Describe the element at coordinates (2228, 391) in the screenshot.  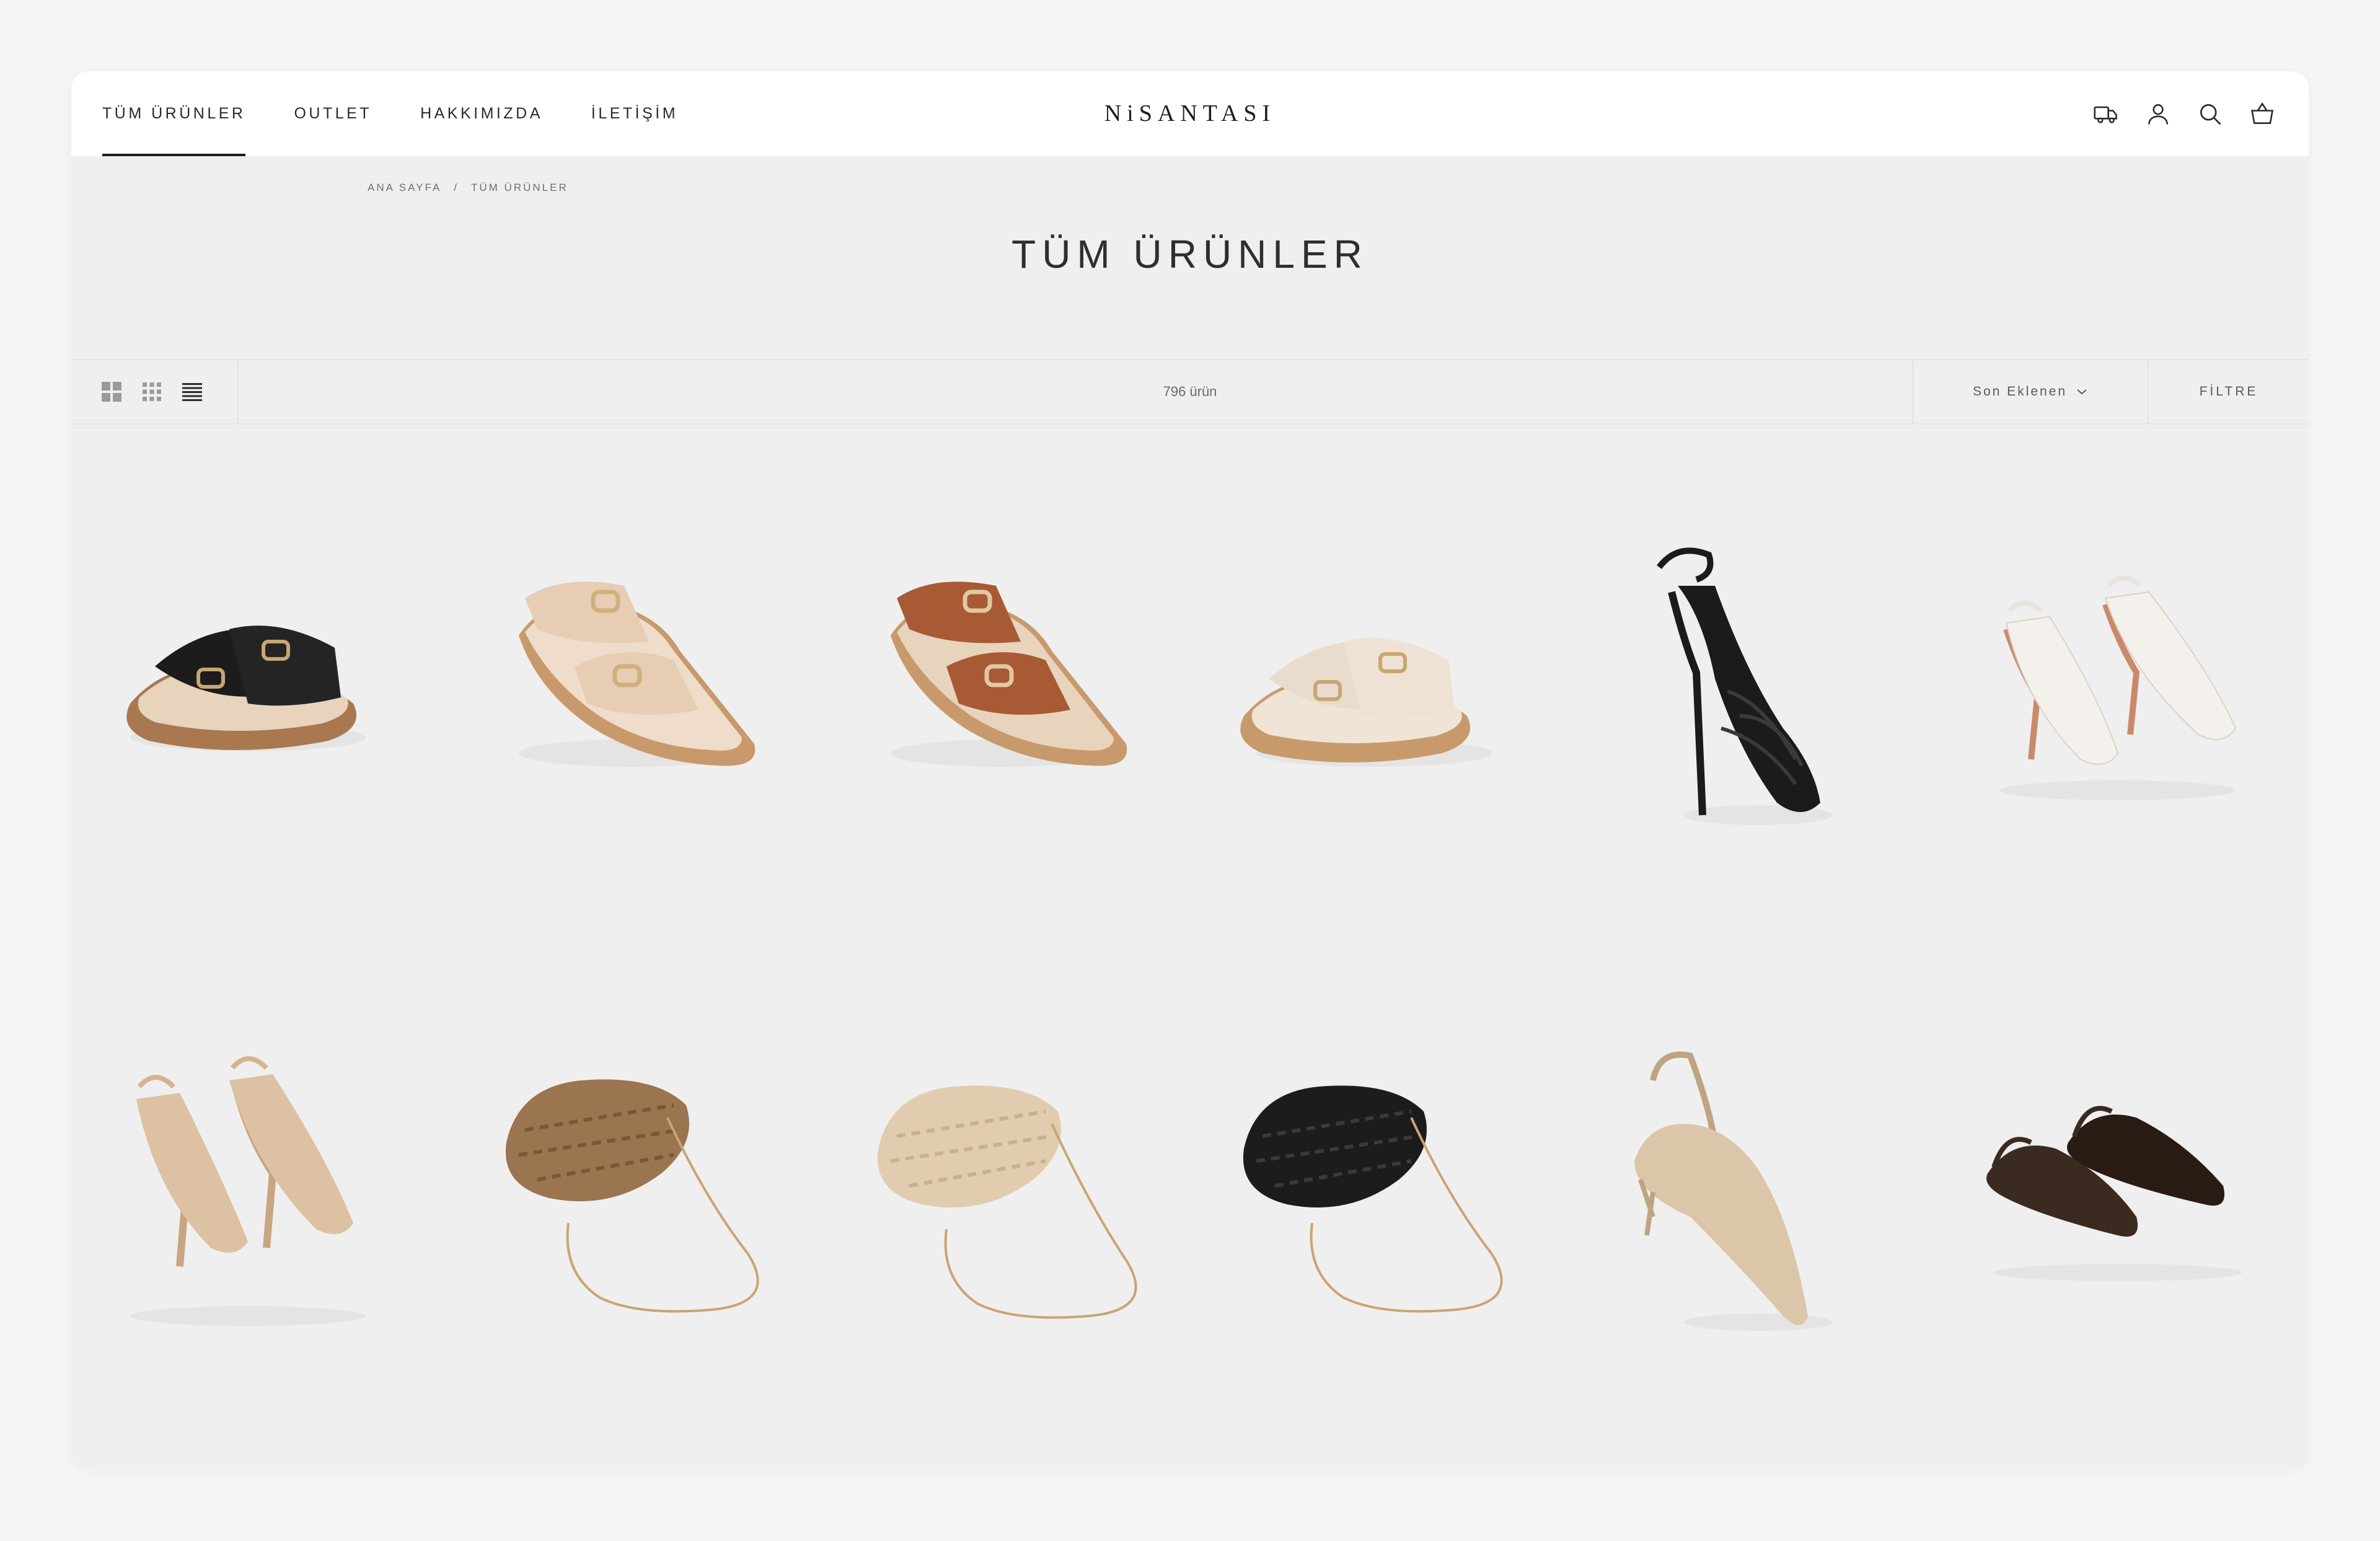
I see `filter-button: FİLTRE` at that location.